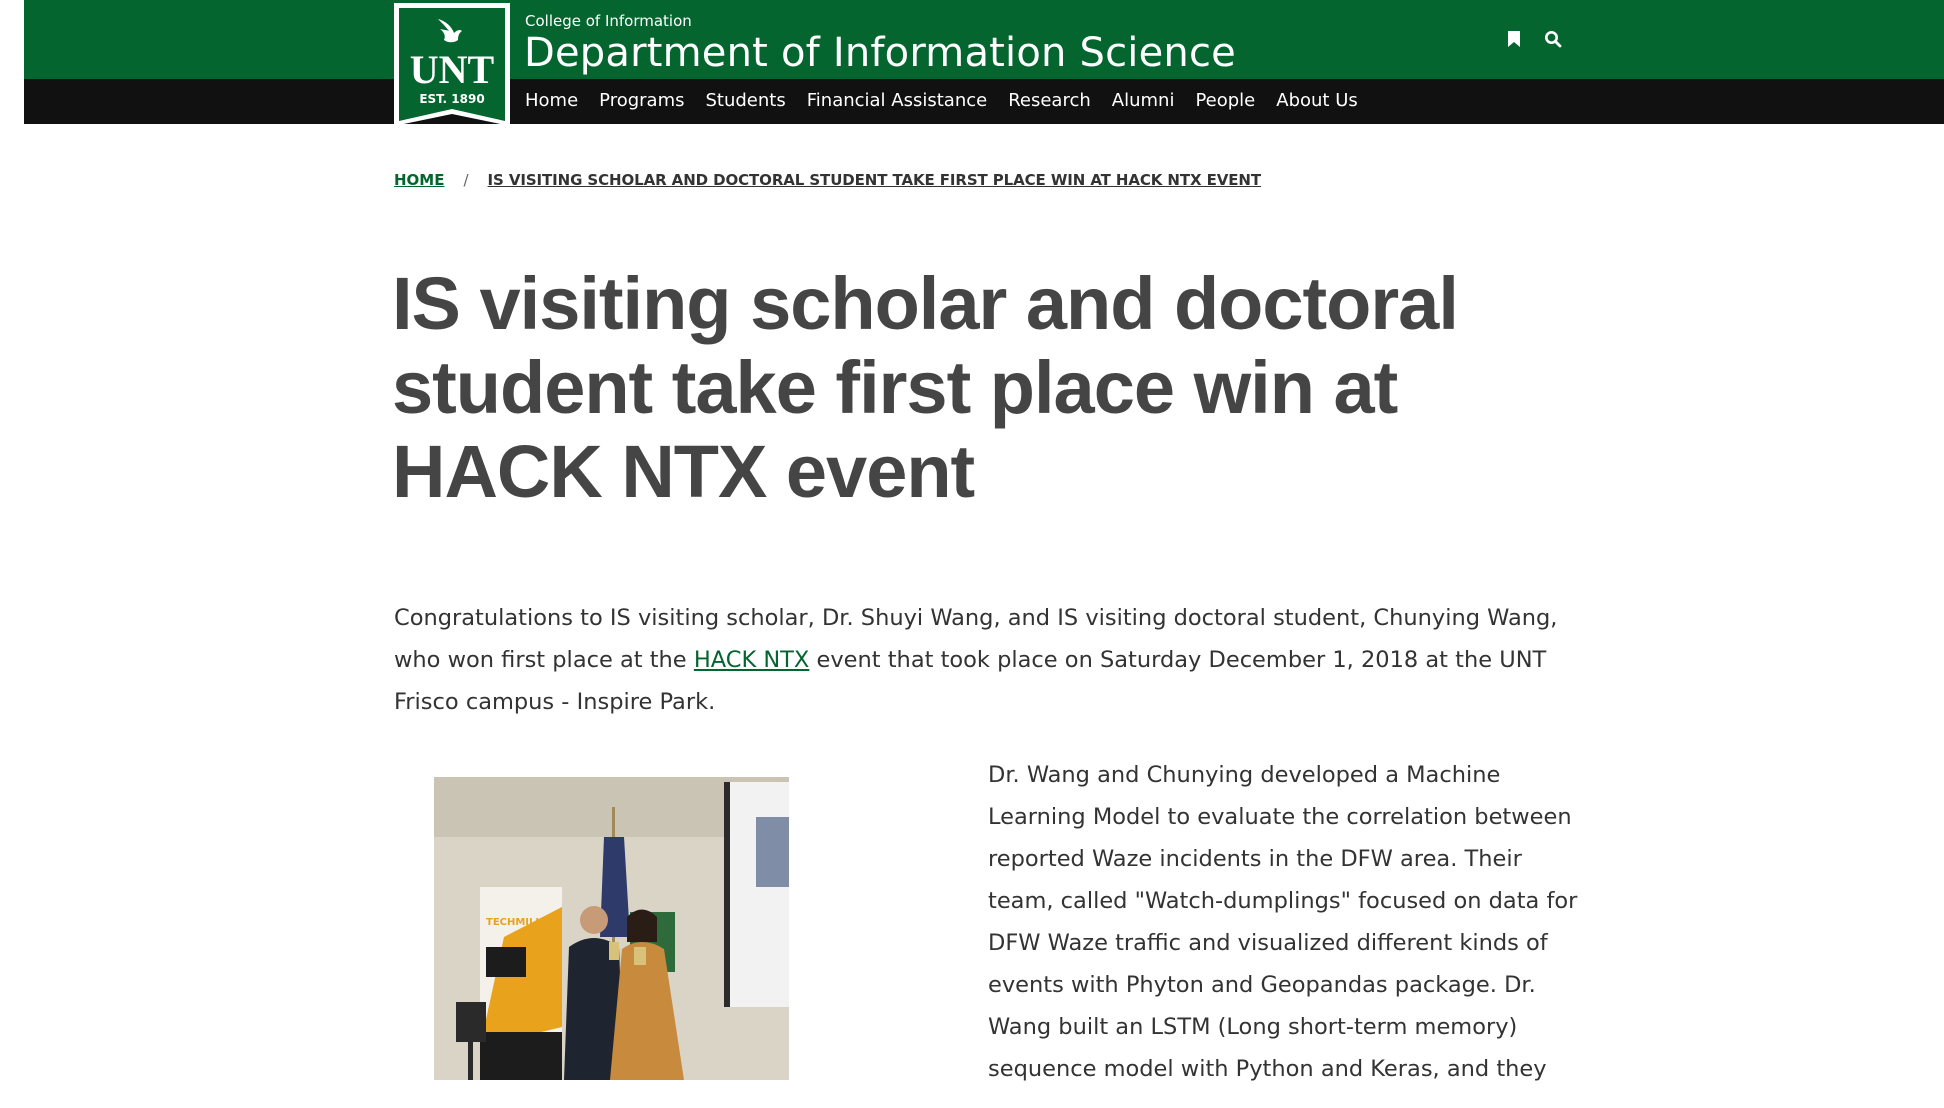 The width and height of the screenshot is (1944, 1108). Describe the element at coordinates (752, 660) in the screenshot. I see `hack-ntx-link: HACK NTX` at that location.